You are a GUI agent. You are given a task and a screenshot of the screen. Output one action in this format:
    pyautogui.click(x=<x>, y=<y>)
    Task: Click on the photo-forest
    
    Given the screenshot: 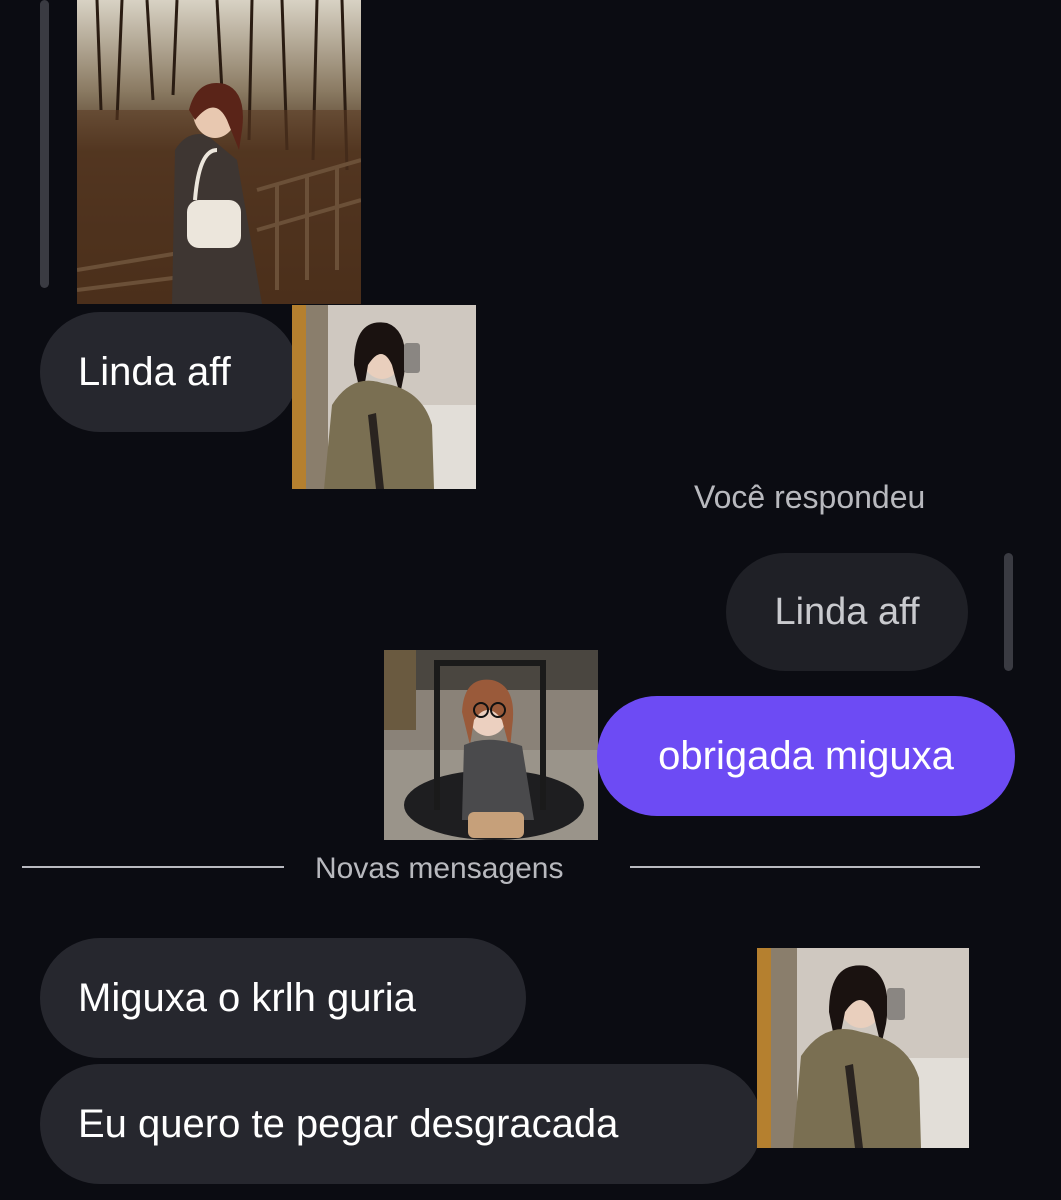 What is the action you would take?
    pyautogui.click(x=219, y=152)
    